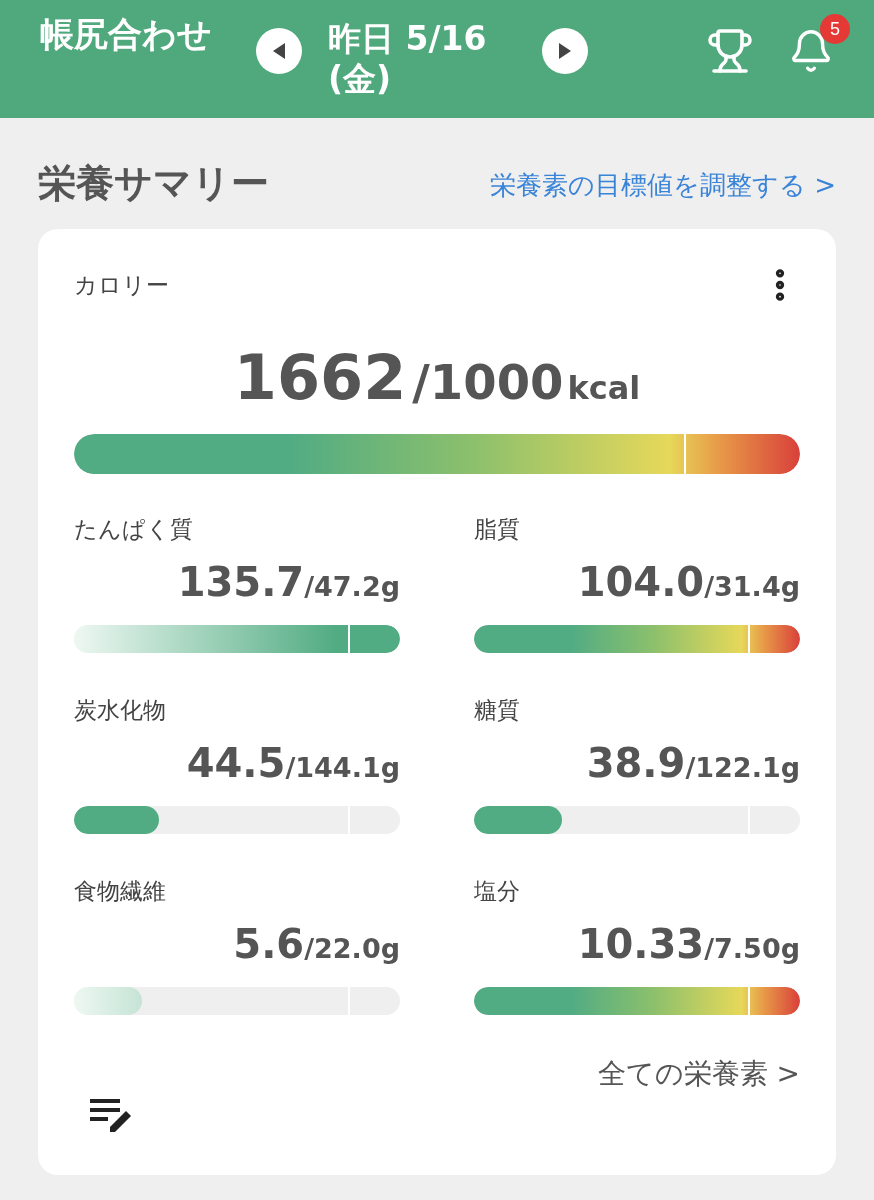 The height and width of the screenshot is (1200, 874). What do you see at coordinates (320, 377) in the screenshot?
I see `calorie-value: 1662` at bounding box center [320, 377].